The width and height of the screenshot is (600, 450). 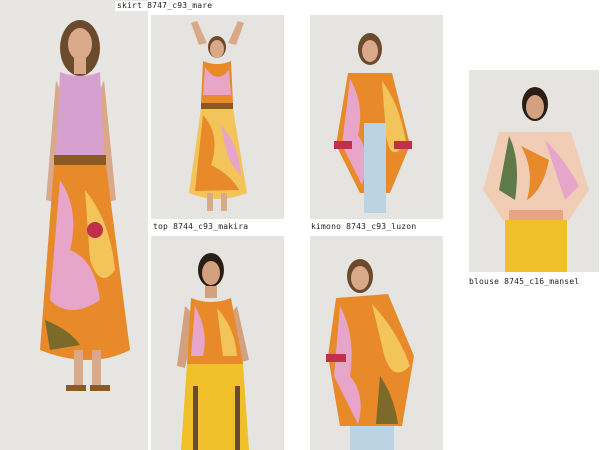 I want to click on model-figure-kimono-closeup, so click(x=376, y=343).